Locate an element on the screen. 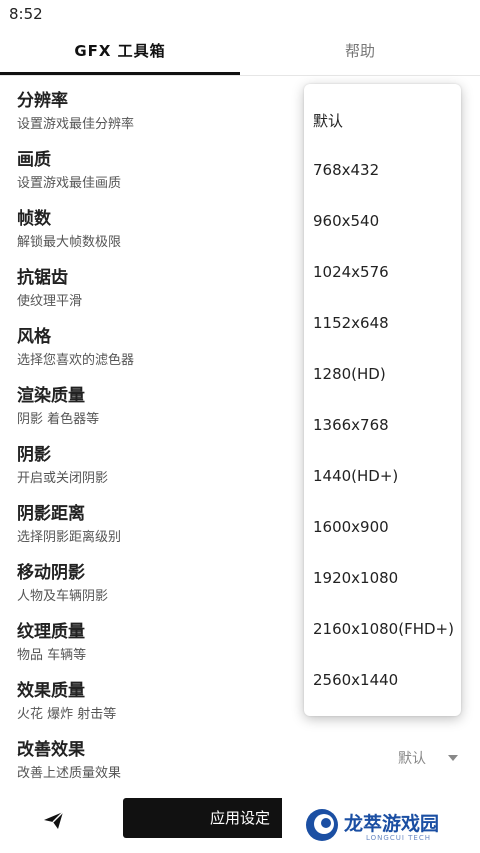 The width and height of the screenshot is (480, 853). tab-bar: GFX 工具箱 帮助 is located at coordinates (240, 52).